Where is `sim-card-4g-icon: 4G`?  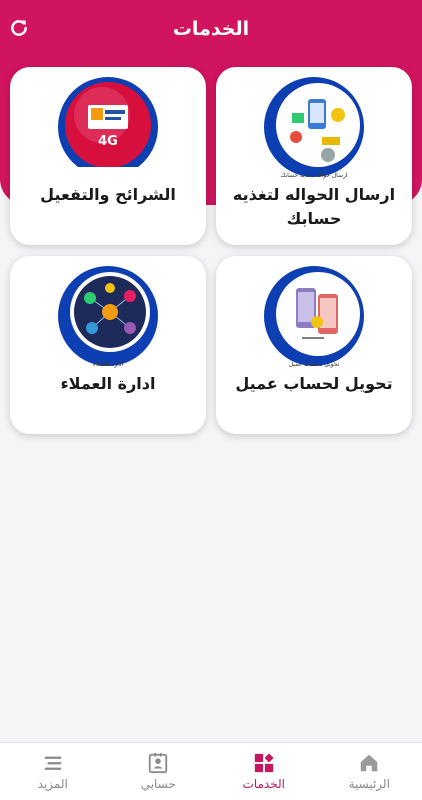 sim-card-4g-icon: 4G is located at coordinates (108, 127).